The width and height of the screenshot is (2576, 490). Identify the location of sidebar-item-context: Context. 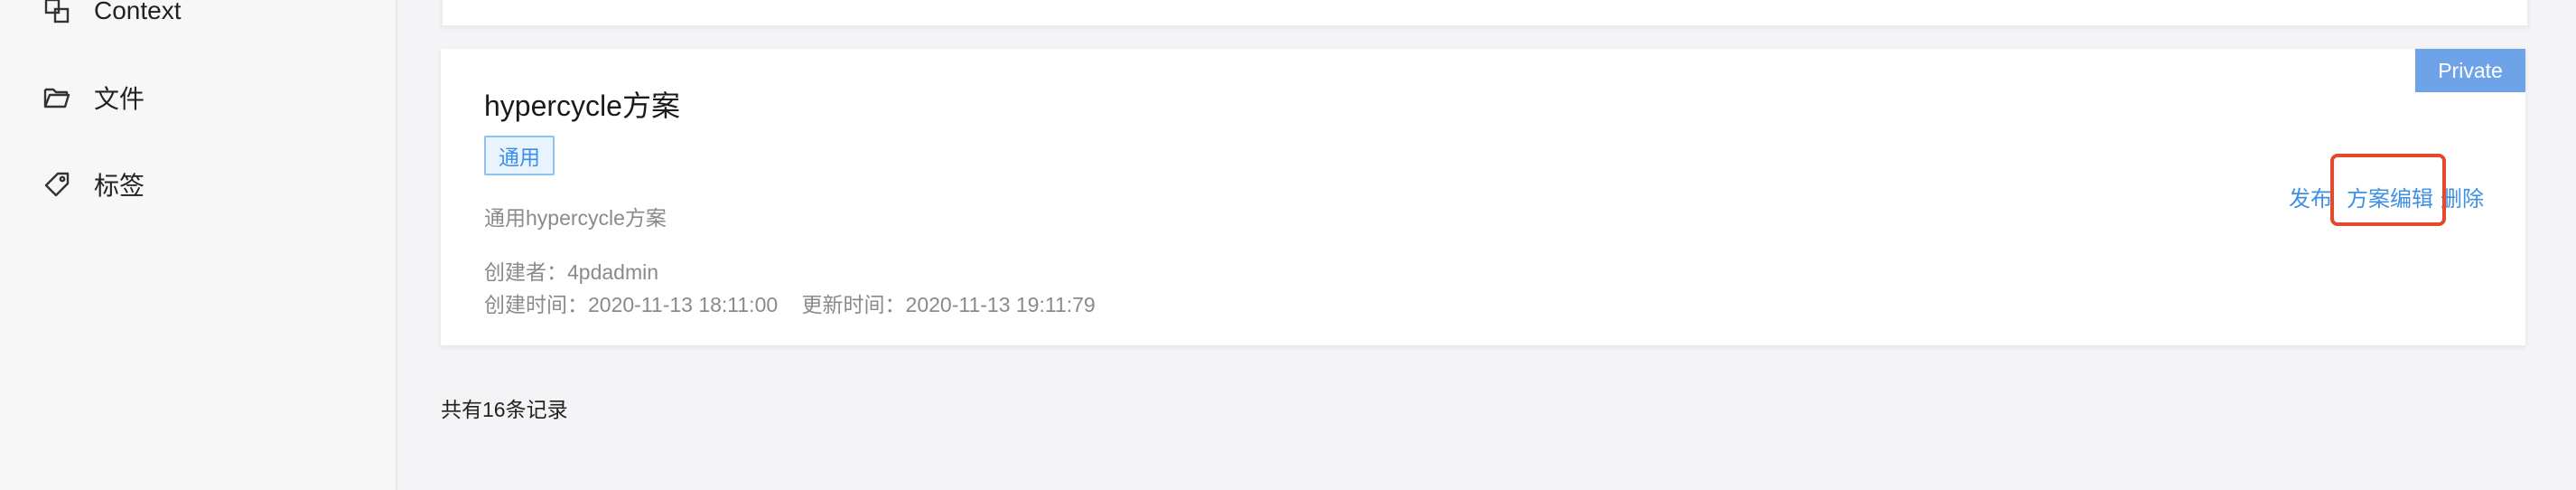
(112, 18).